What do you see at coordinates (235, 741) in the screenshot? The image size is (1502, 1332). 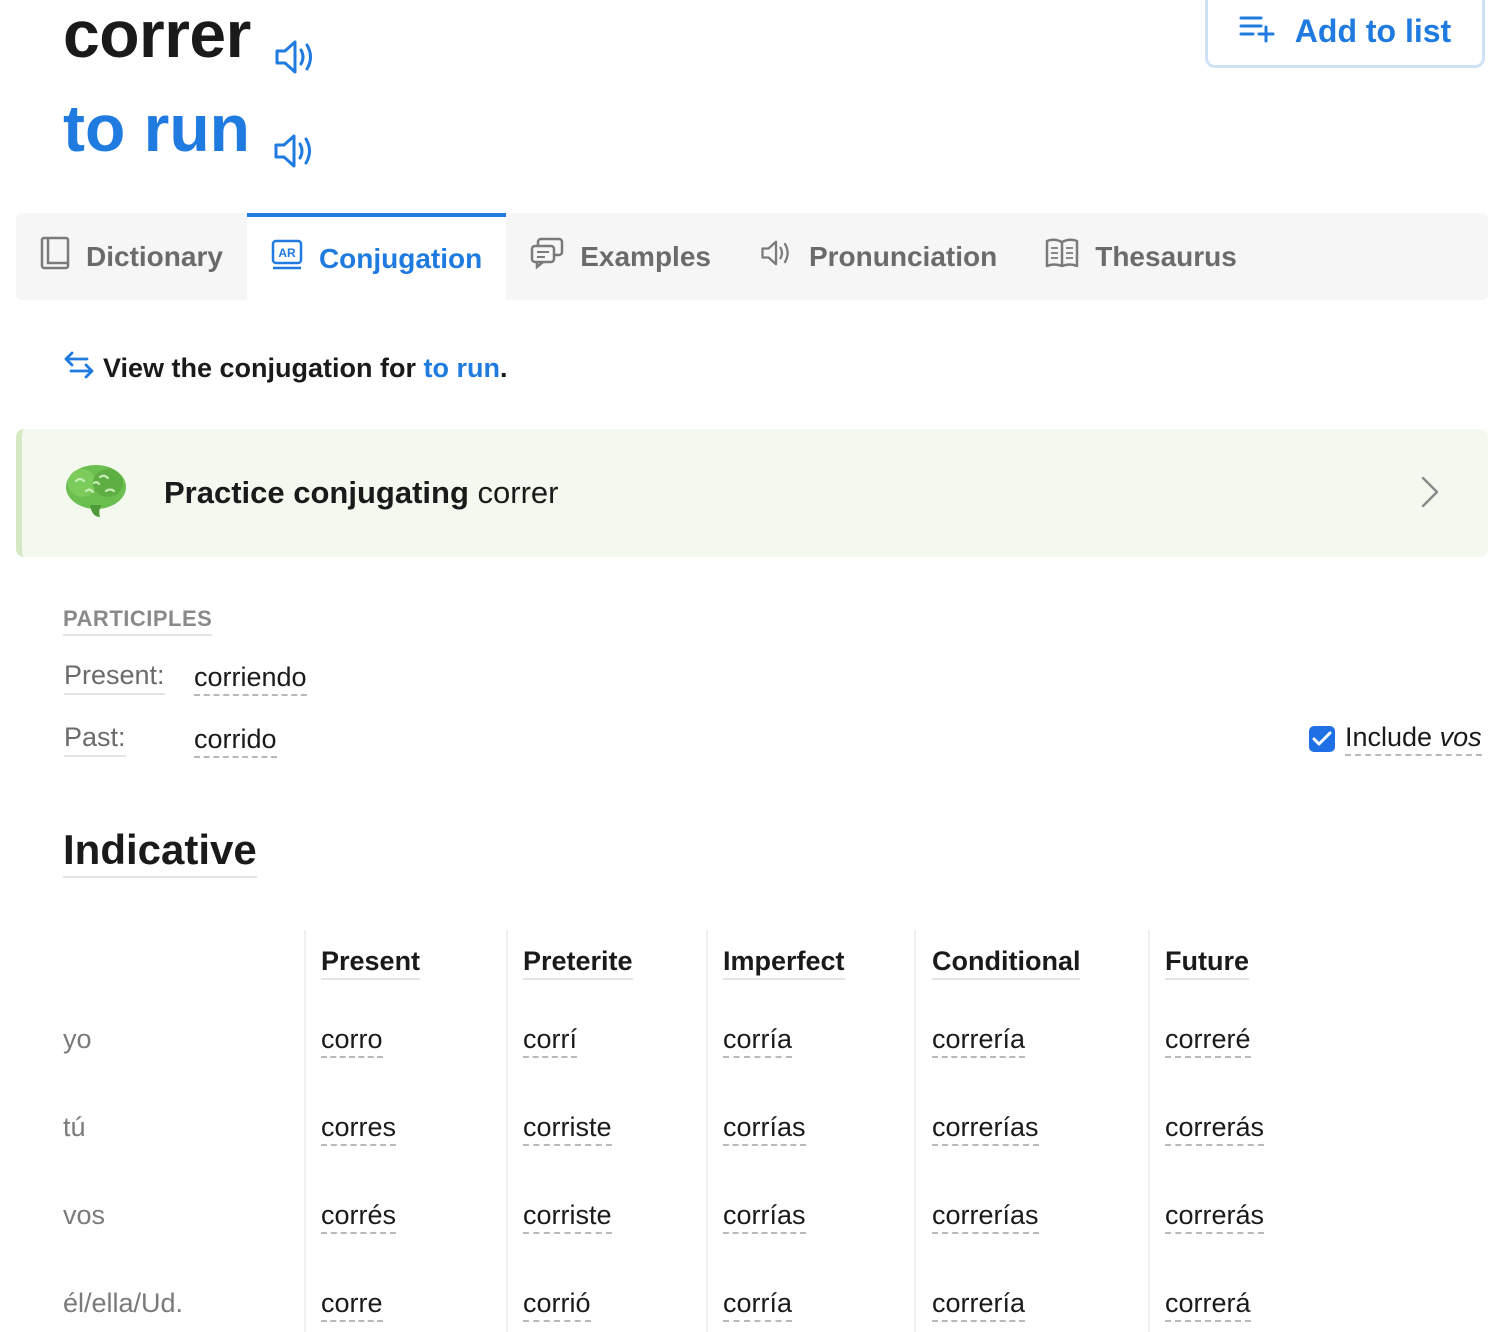 I see `past-participle-value: corrido` at bounding box center [235, 741].